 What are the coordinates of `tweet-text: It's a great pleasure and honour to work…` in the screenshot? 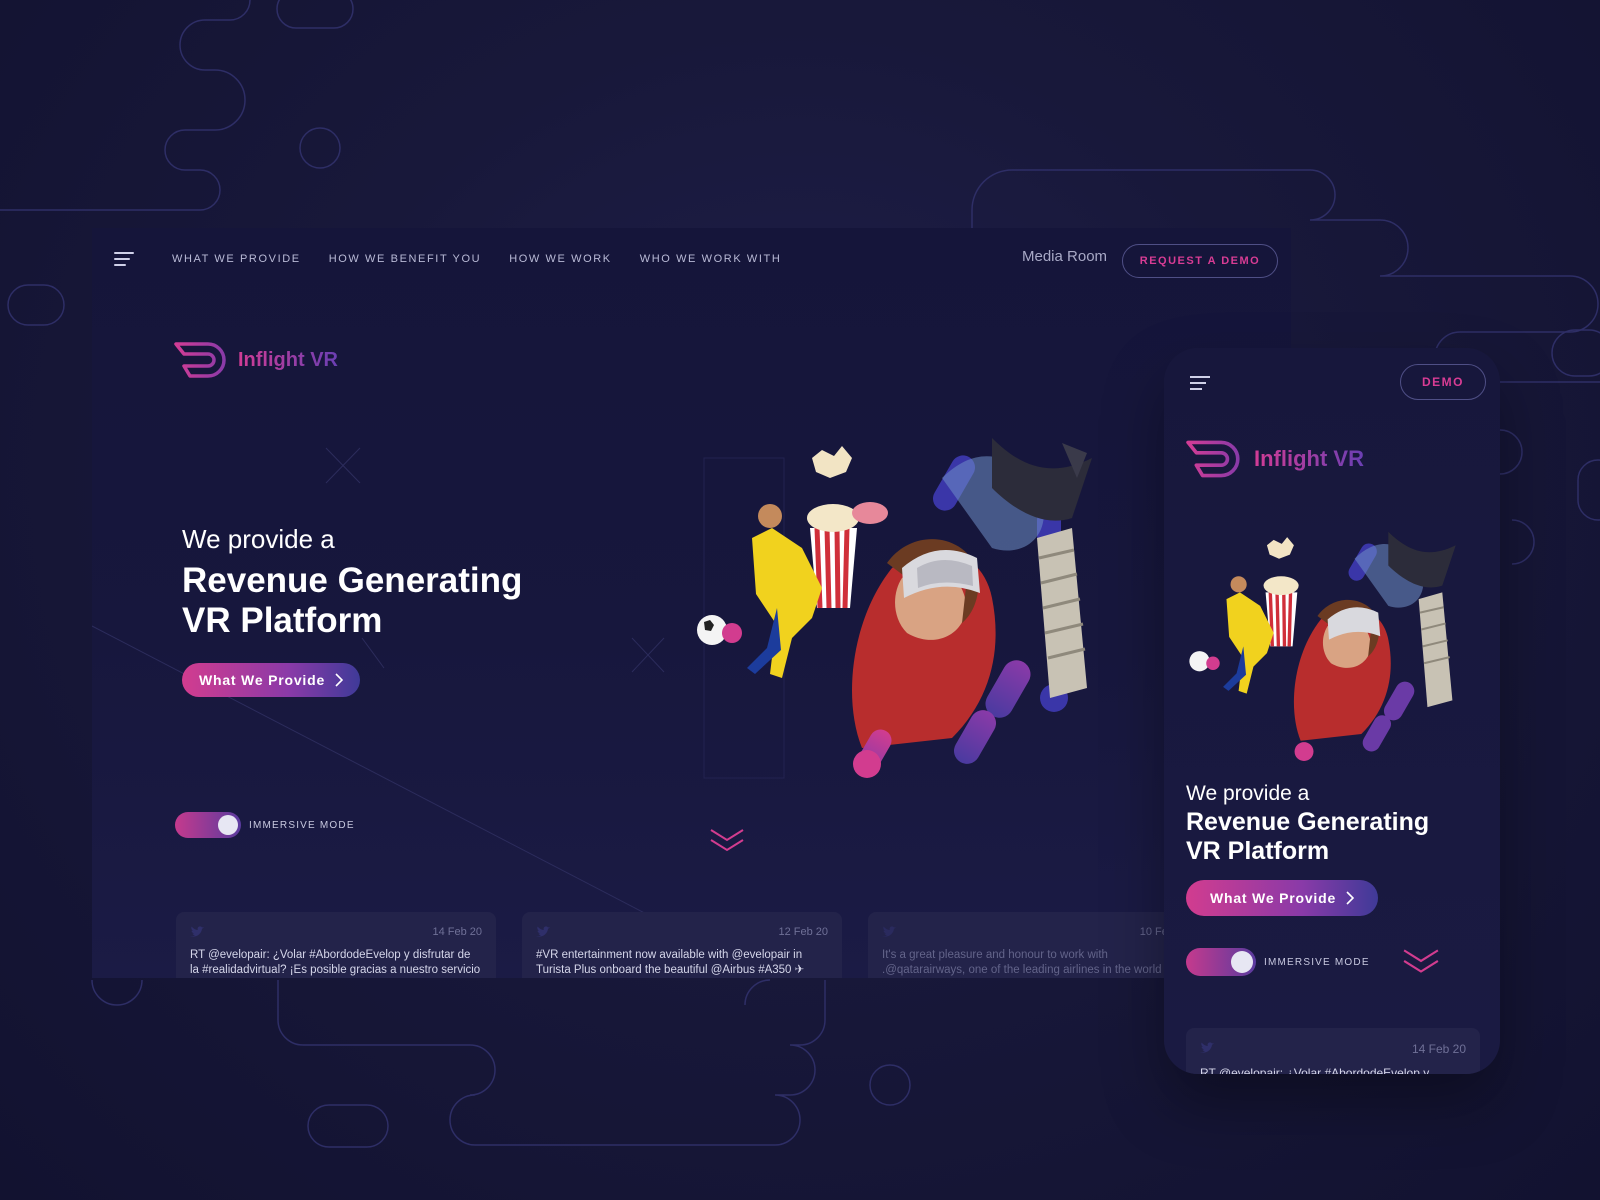 It's located at (1028, 963).